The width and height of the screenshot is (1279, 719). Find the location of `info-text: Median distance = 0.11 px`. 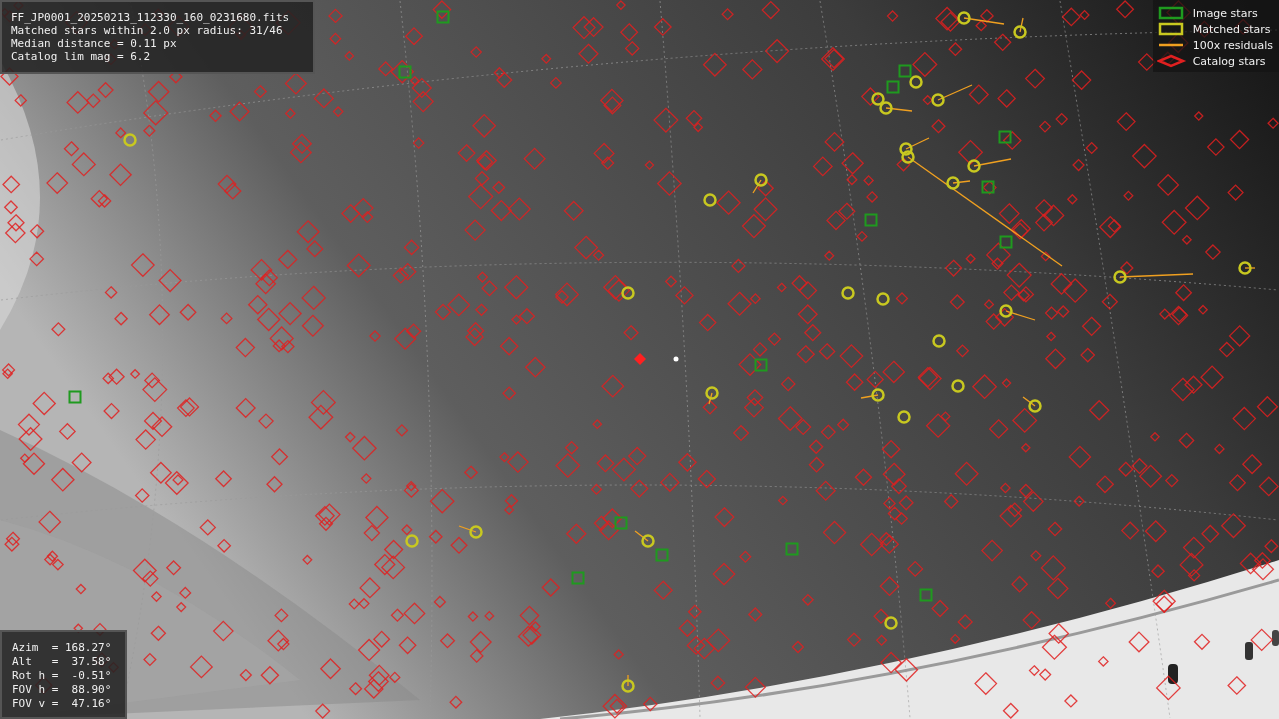

info-text: Median distance = 0.11 px is located at coordinates (94, 43).